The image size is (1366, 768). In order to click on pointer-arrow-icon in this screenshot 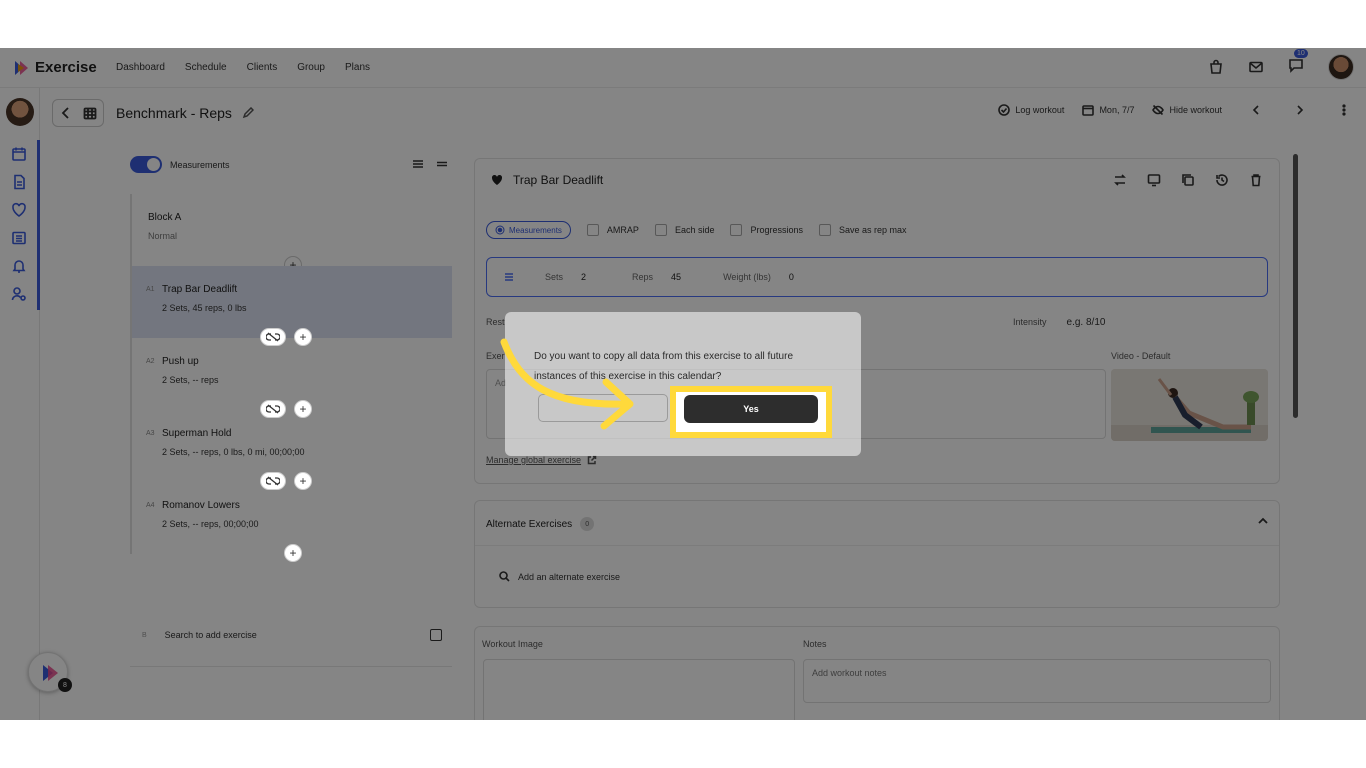, I will do `click(567, 384)`.